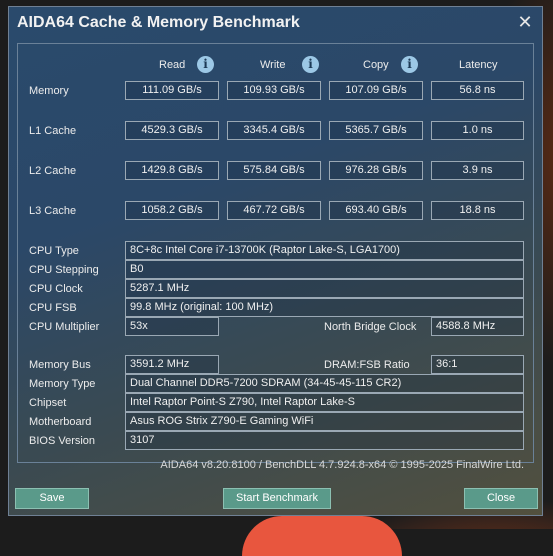 The image size is (553, 556). What do you see at coordinates (274, 90) in the screenshot?
I see `memory-write-value: 109.93 GB/s` at bounding box center [274, 90].